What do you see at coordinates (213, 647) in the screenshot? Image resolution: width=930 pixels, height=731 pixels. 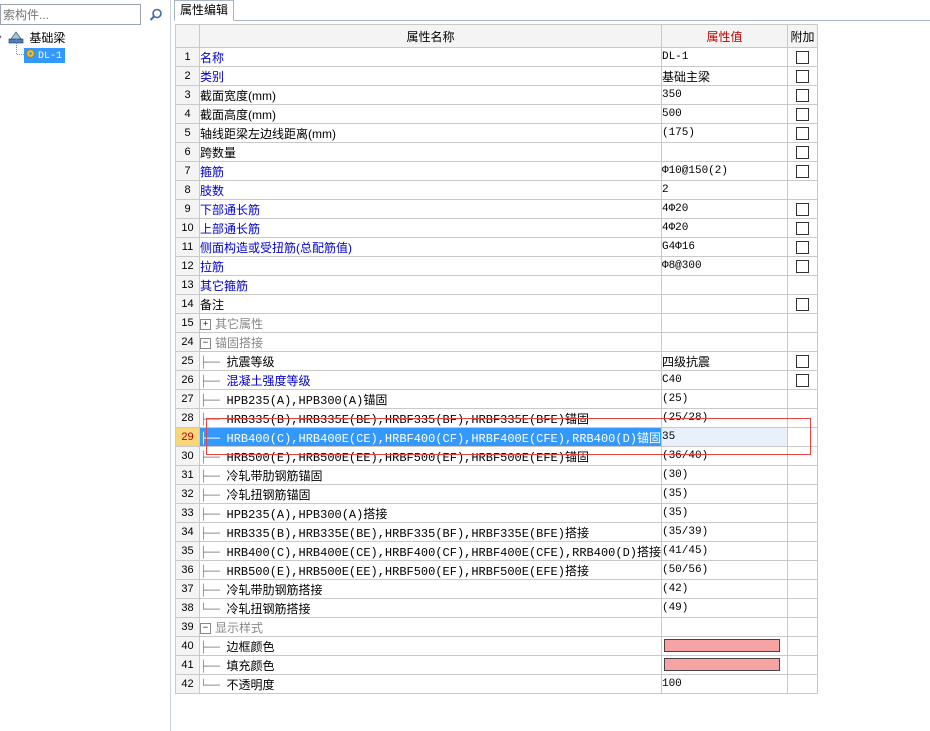 I see `tree-connector: ├──` at bounding box center [213, 647].